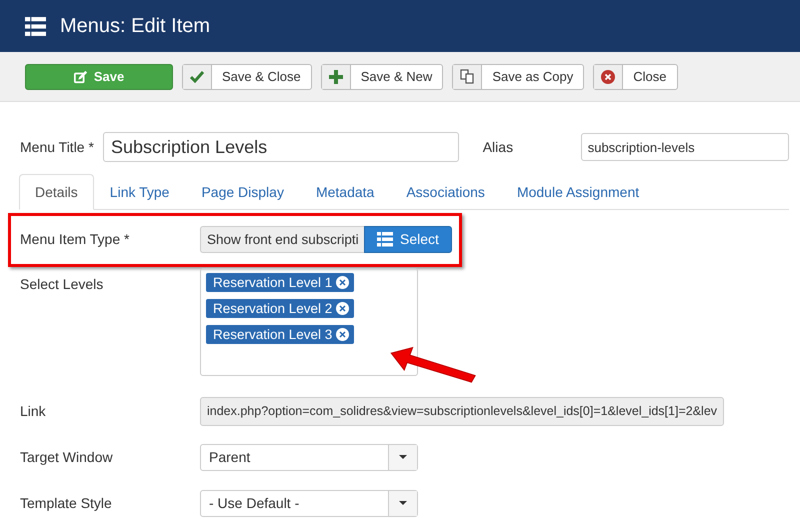 The width and height of the screenshot is (800, 530). I want to click on tab: Page Display, so click(242, 192).